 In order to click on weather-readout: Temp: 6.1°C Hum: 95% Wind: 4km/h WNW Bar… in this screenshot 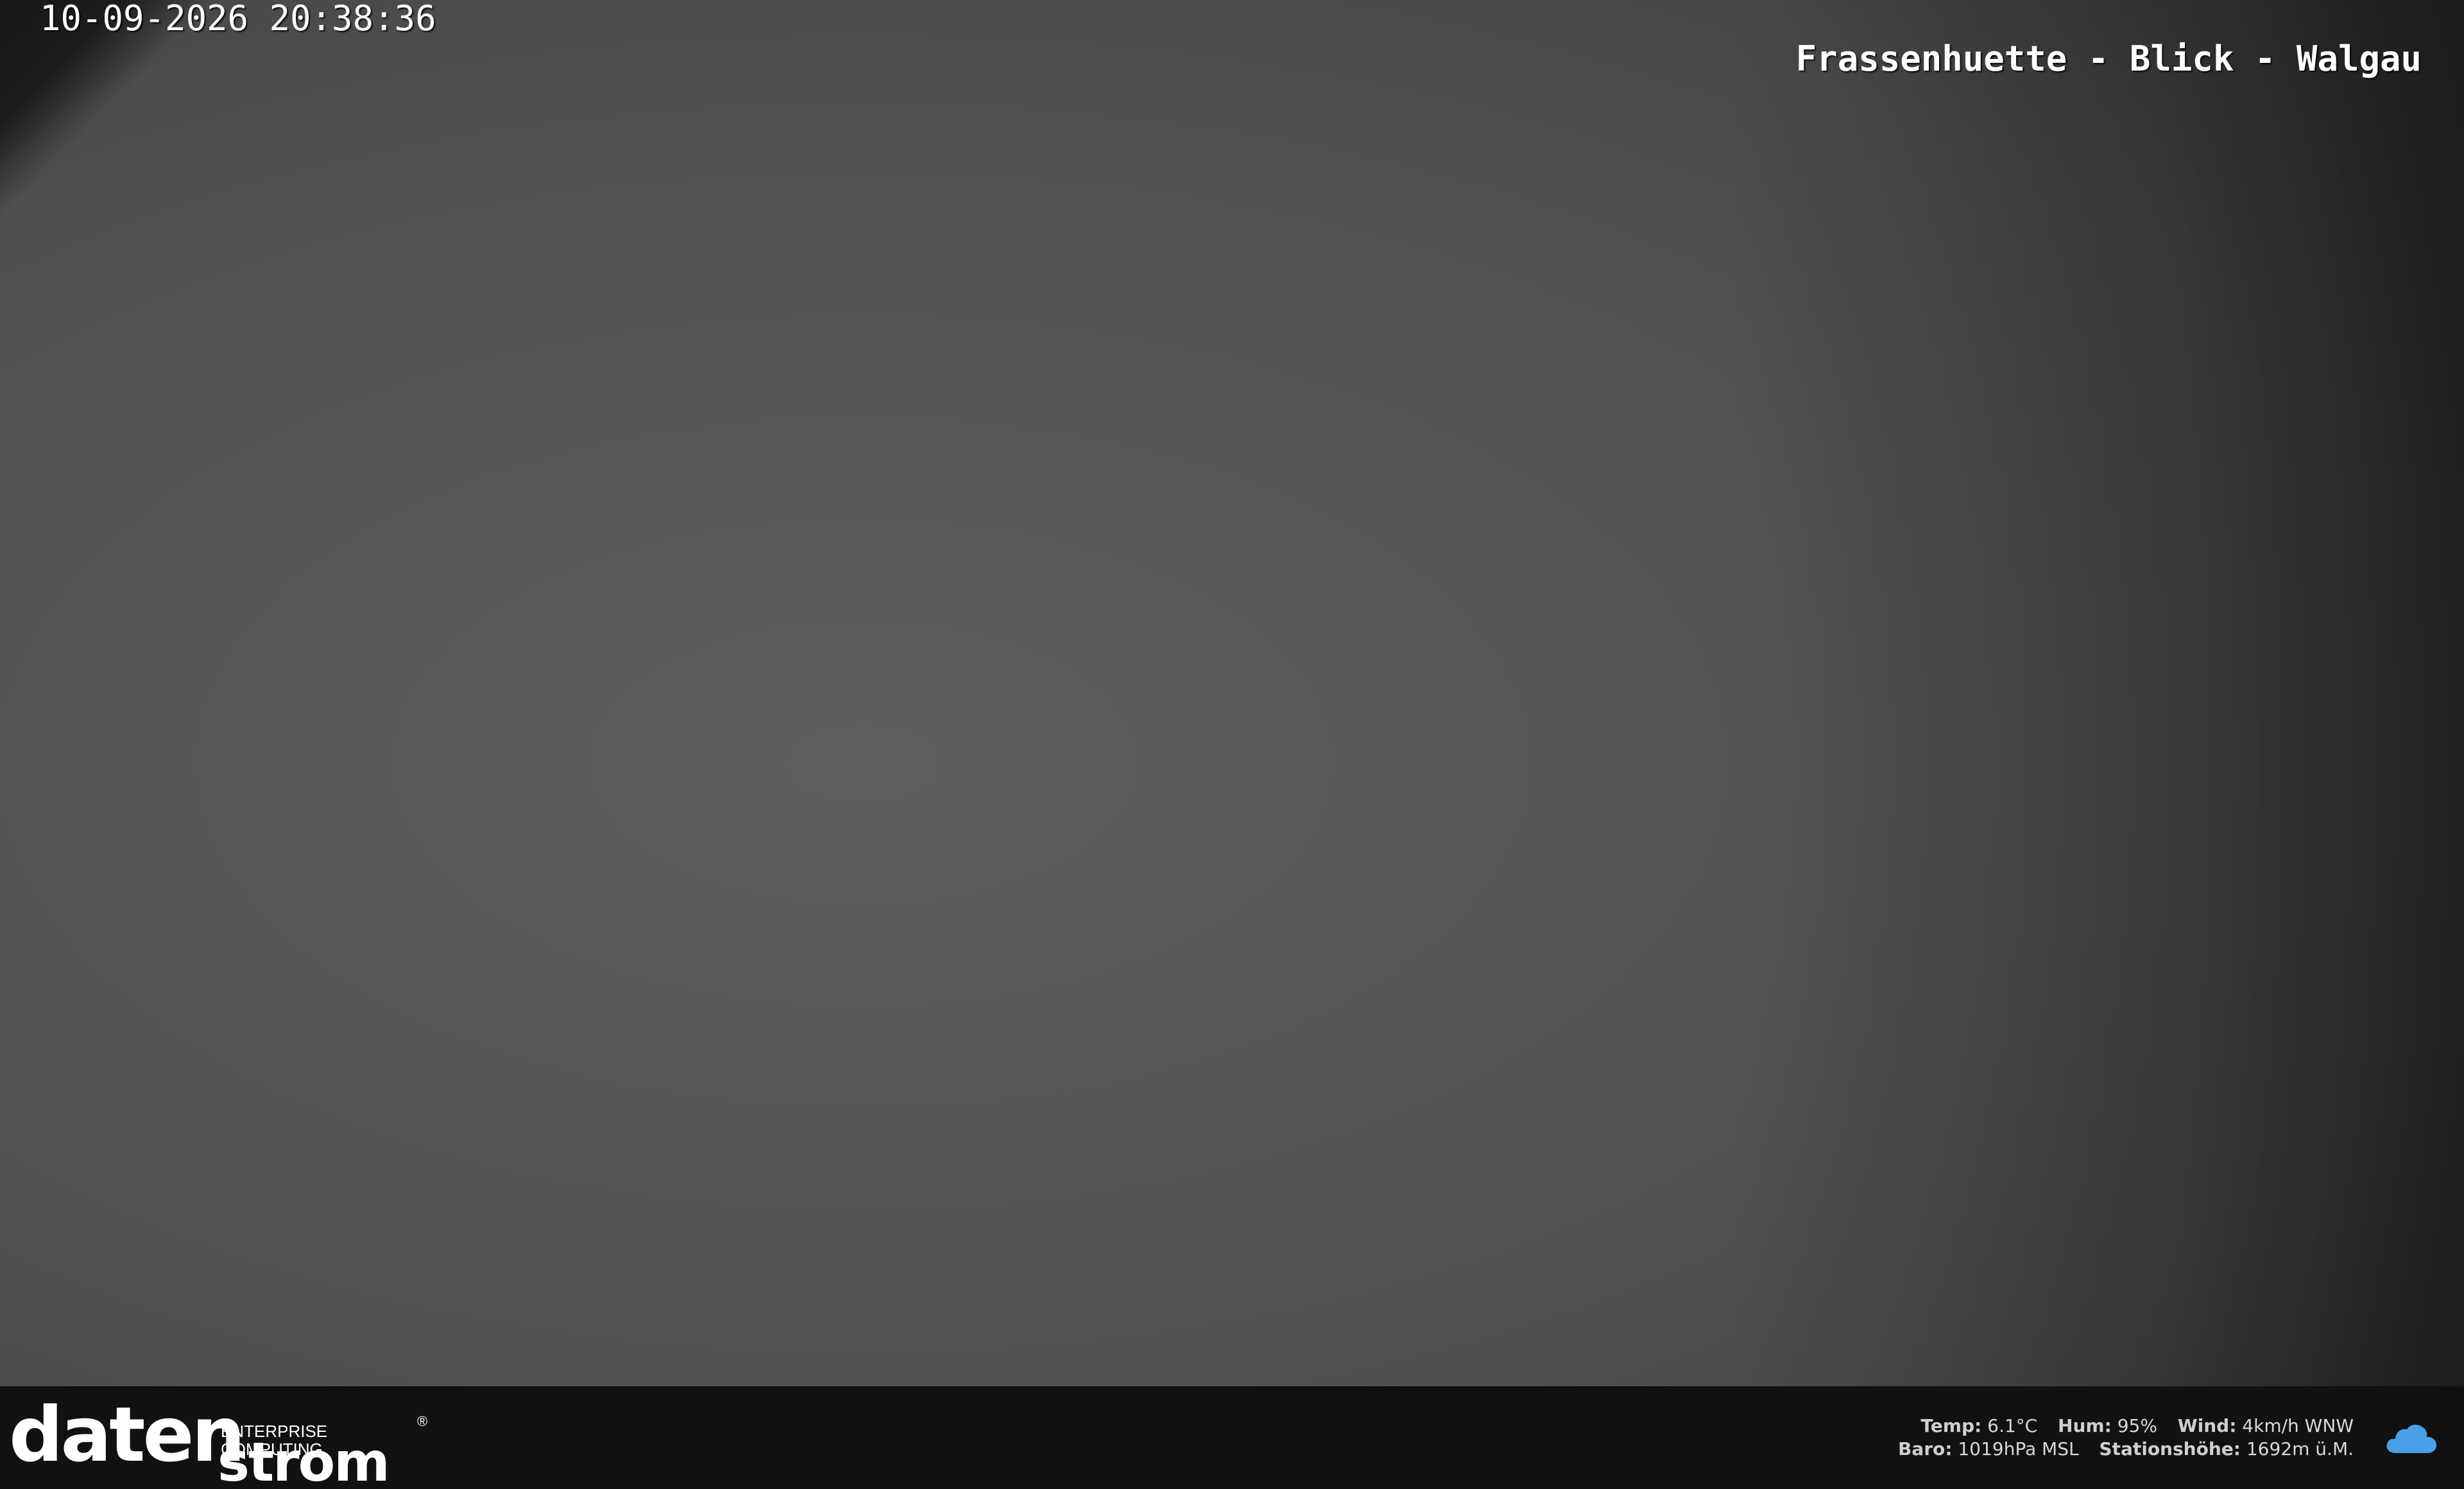, I will do `click(2126, 1438)`.